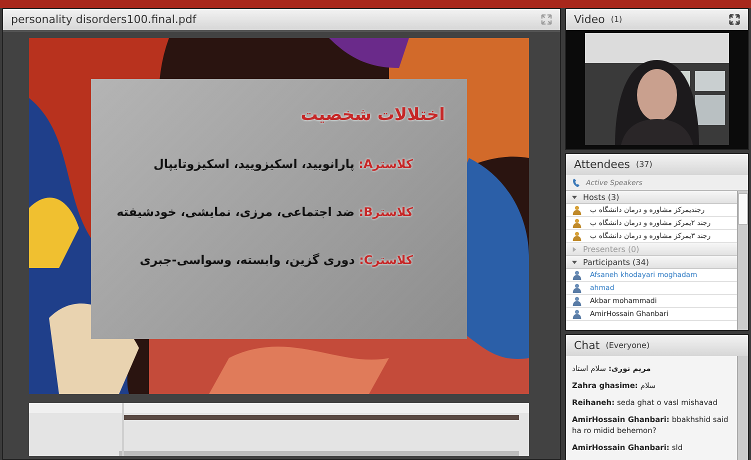 The width and height of the screenshot is (751, 460). What do you see at coordinates (734, 19) in the screenshot?
I see `fullscreen-icon` at bounding box center [734, 19].